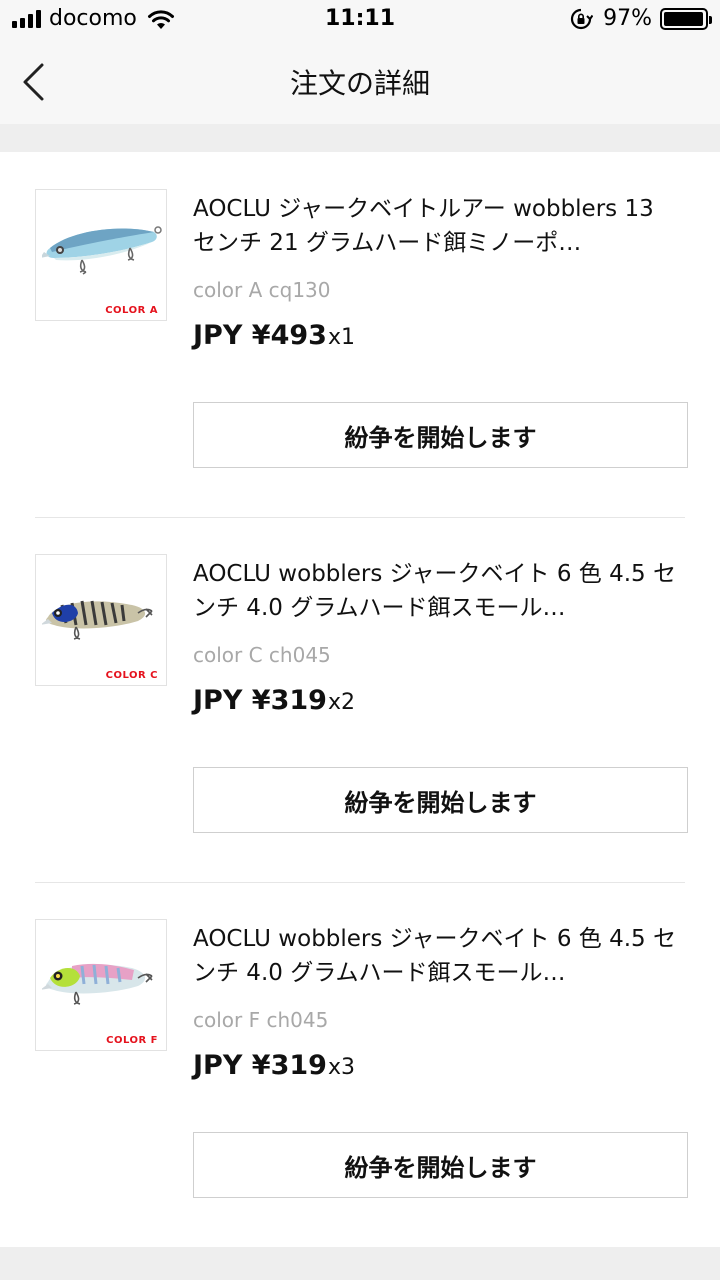  What do you see at coordinates (131, 675) in the screenshot?
I see `image-color-label: COLOR C` at bounding box center [131, 675].